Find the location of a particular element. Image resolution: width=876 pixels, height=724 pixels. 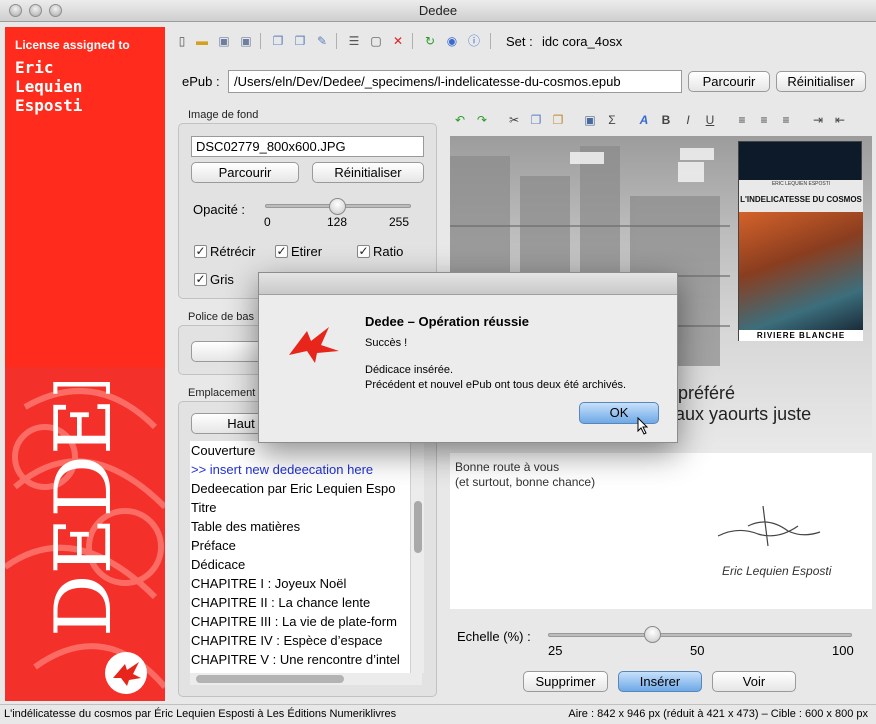

epub-label: ePub : is located at coordinates (201, 81).